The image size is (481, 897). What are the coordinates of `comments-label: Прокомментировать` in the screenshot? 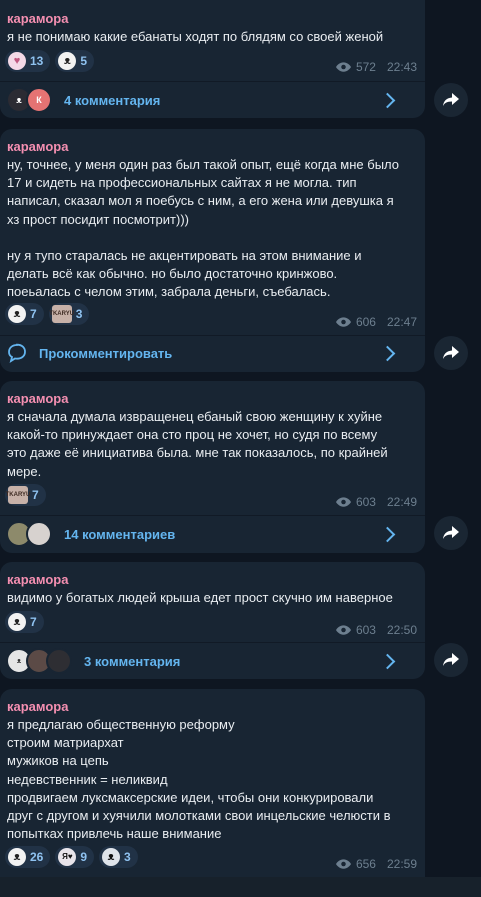 It's located at (106, 353).